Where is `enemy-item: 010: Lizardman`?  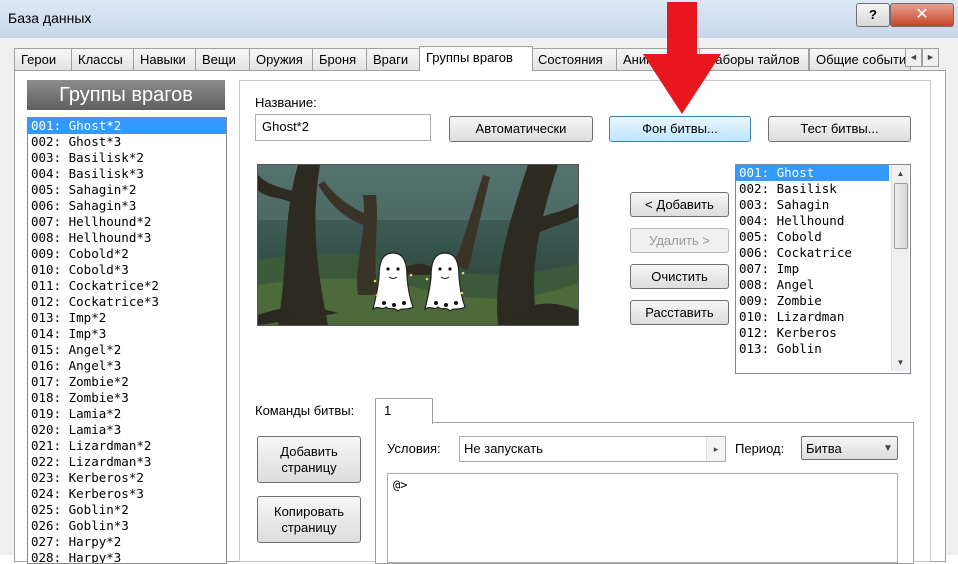
enemy-item: 010: Lizardman is located at coordinates (823, 317).